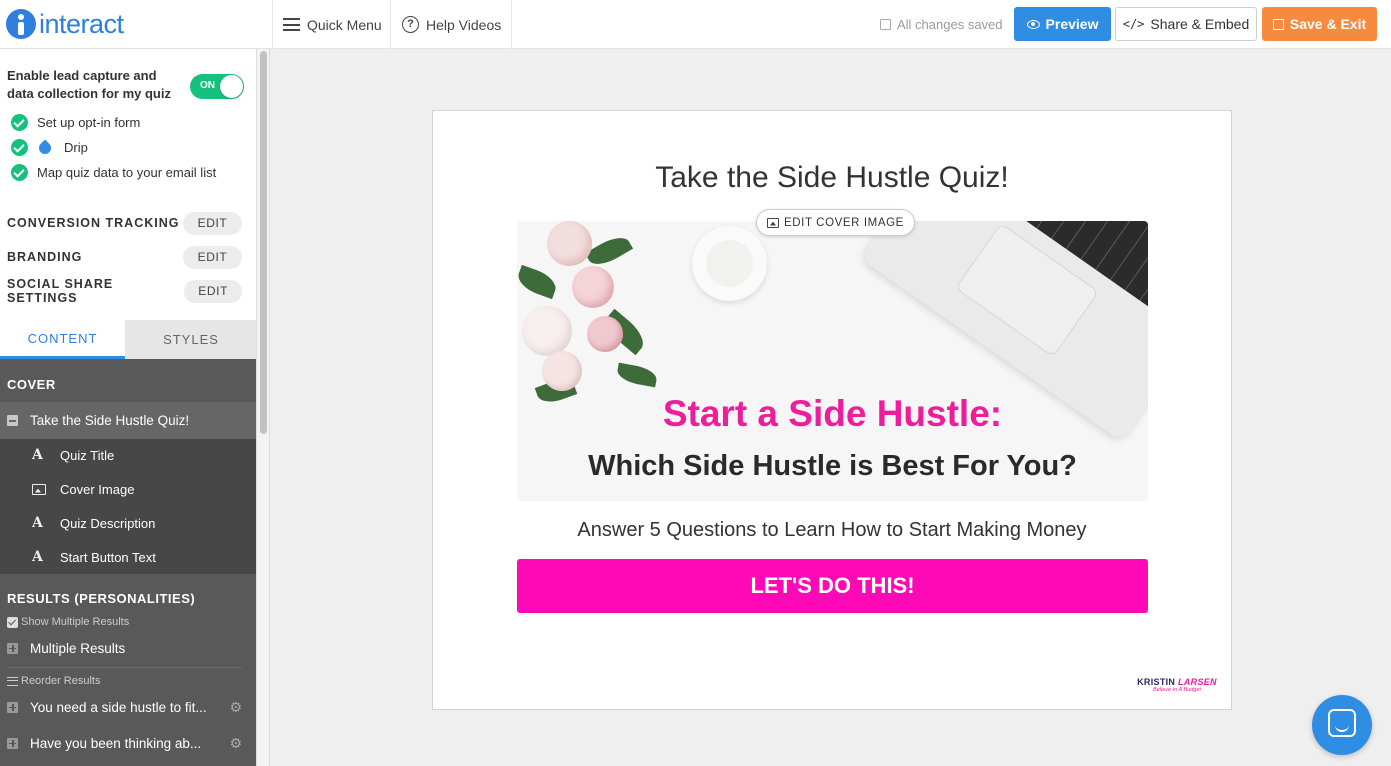 This screenshot has height=766, width=1391. Describe the element at coordinates (885, 24) in the screenshot. I see `disk-icon` at that location.